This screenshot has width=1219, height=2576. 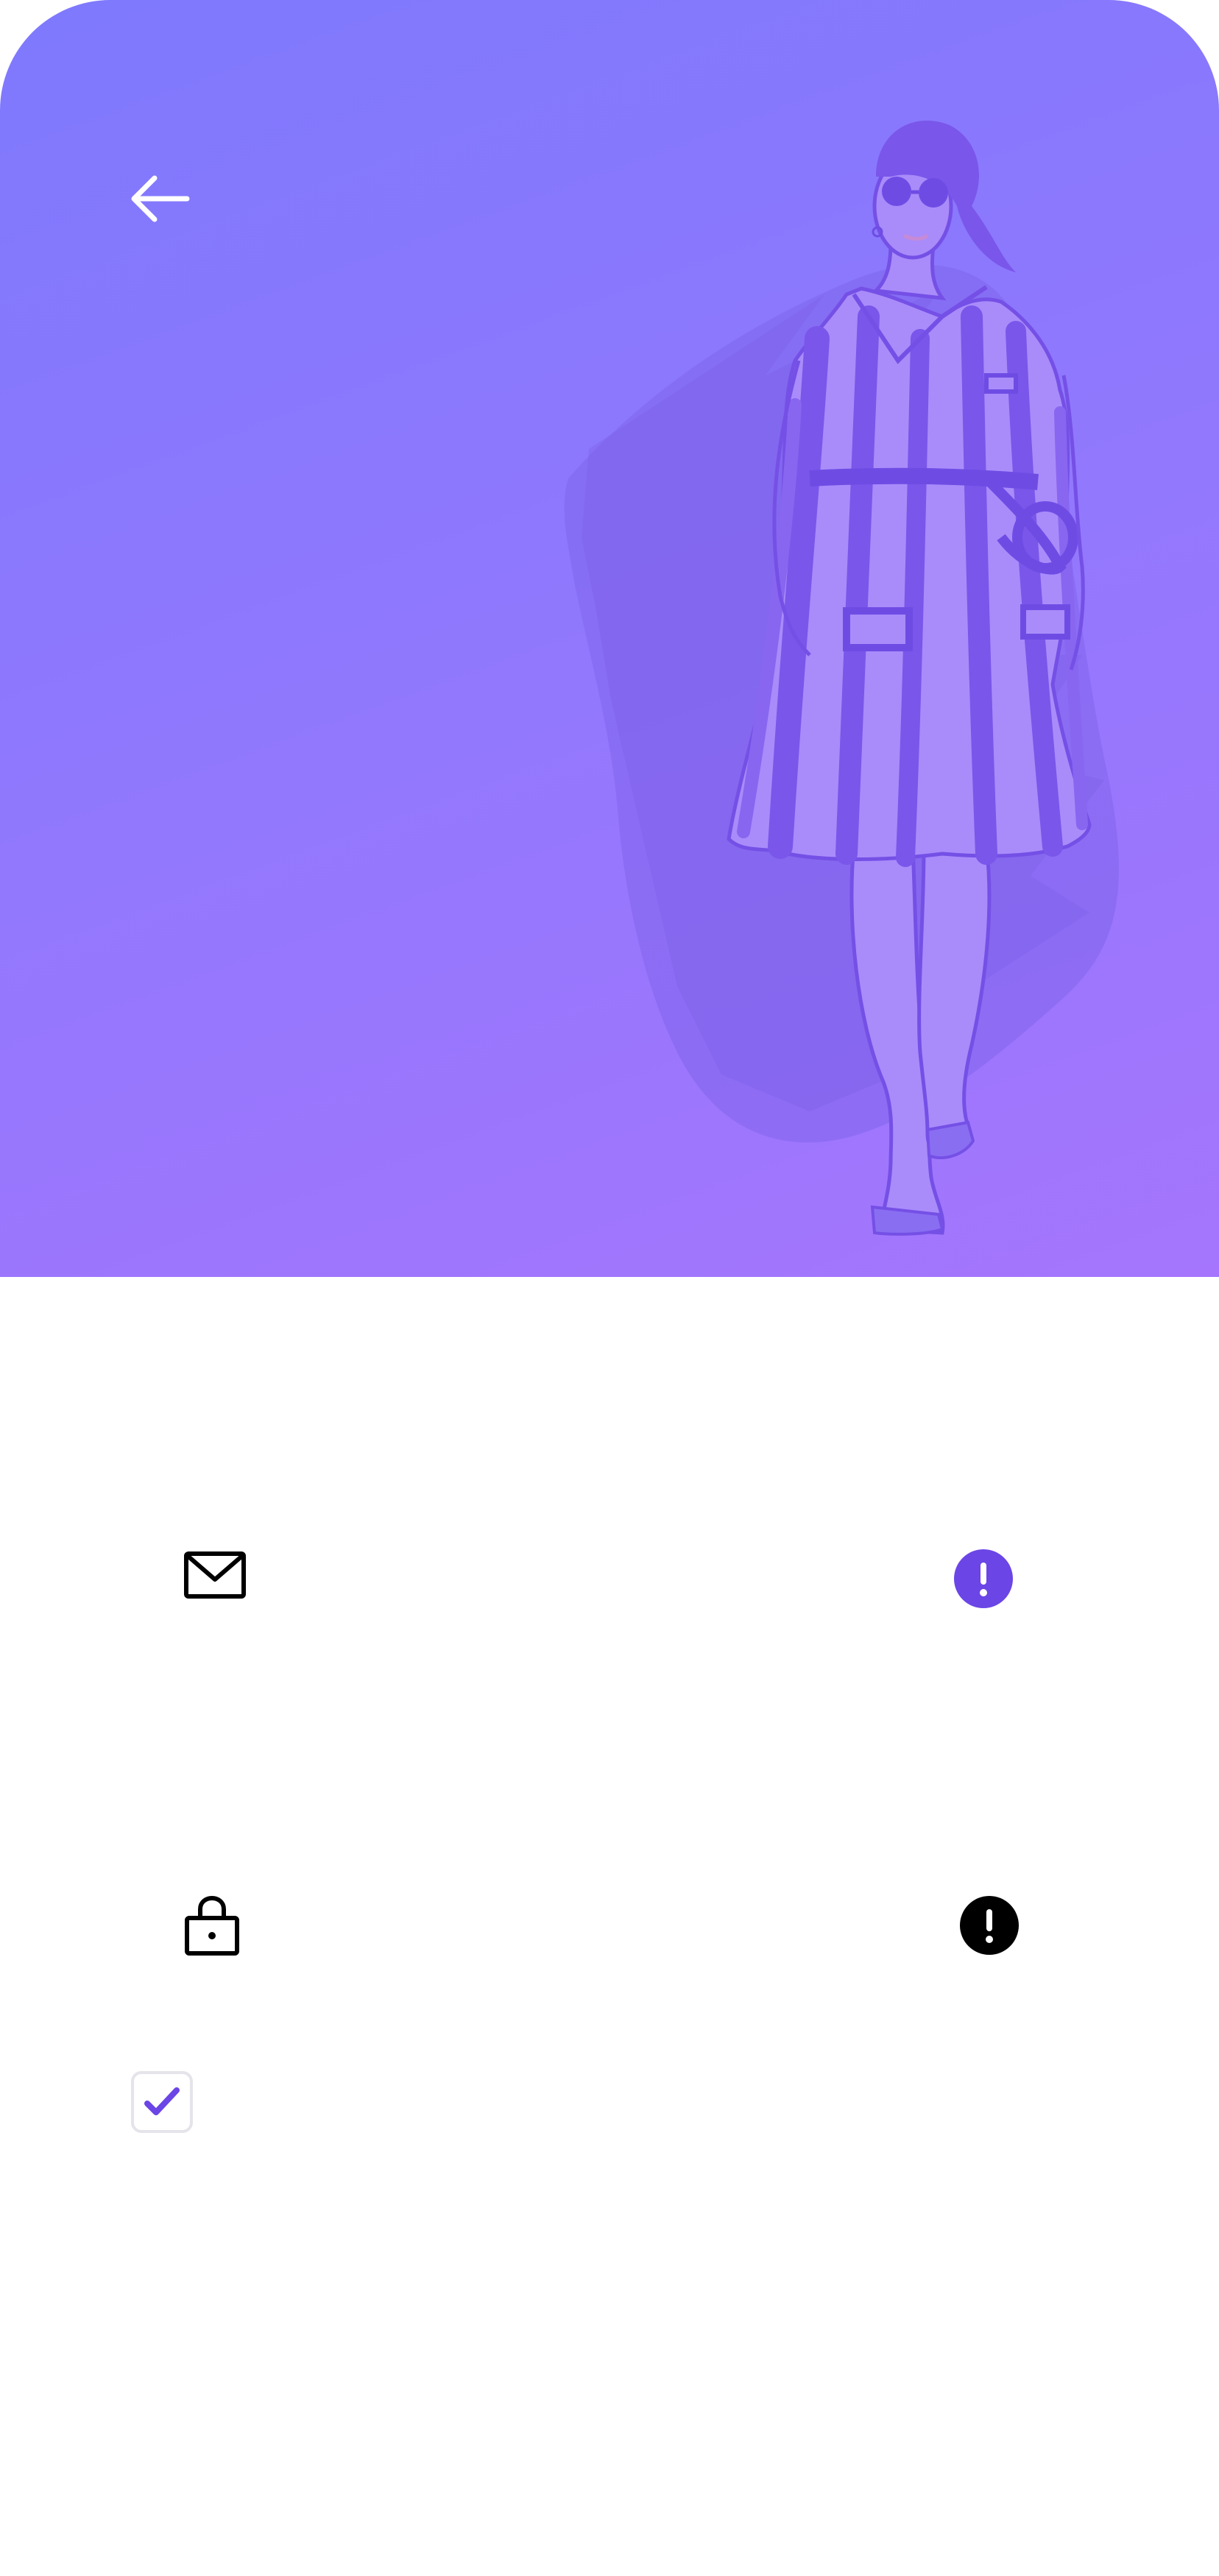 I want to click on remember-me-checkbox, so click(x=162, y=2102).